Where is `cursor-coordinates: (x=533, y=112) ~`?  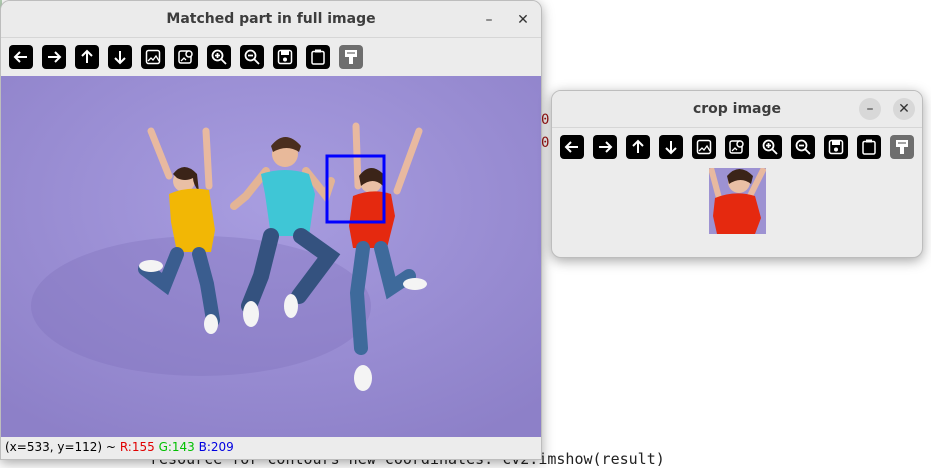 cursor-coordinates: (x=533, y=112) ~ is located at coordinates (60, 447).